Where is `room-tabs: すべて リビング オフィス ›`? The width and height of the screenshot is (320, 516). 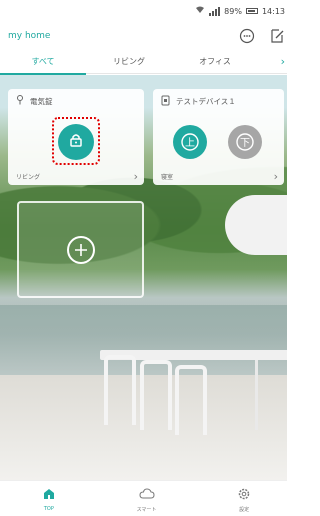
room-tabs: すべて リビング オフィス › is located at coordinates (146, 62).